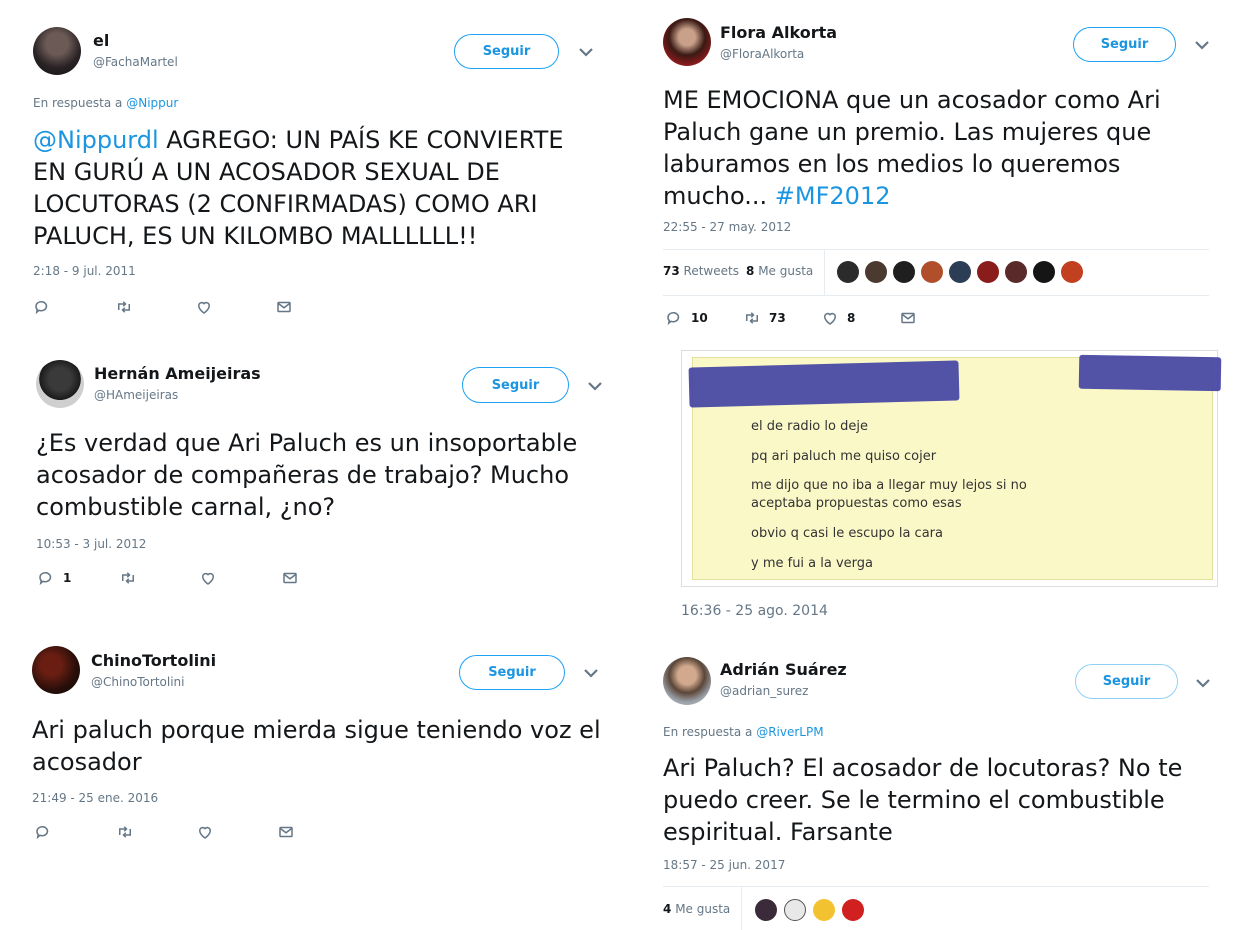 This screenshot has height=930, width=1243. Describe the element at coordinates (101, 40) in the screenshot. I see `user-name: el` at that location.